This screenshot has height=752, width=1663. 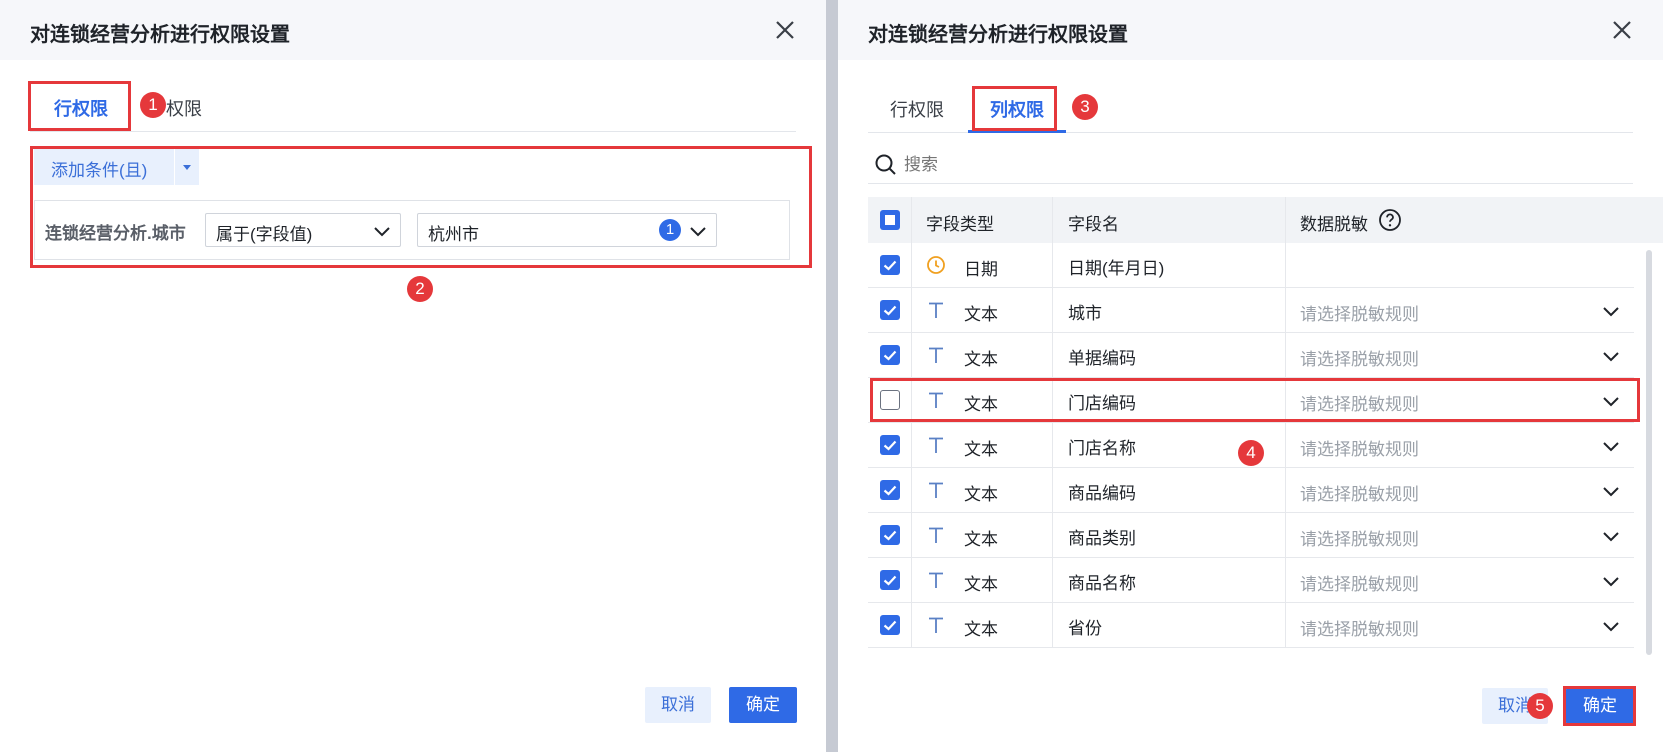 I want to click on search-underline, so click(x=1250, y=183).